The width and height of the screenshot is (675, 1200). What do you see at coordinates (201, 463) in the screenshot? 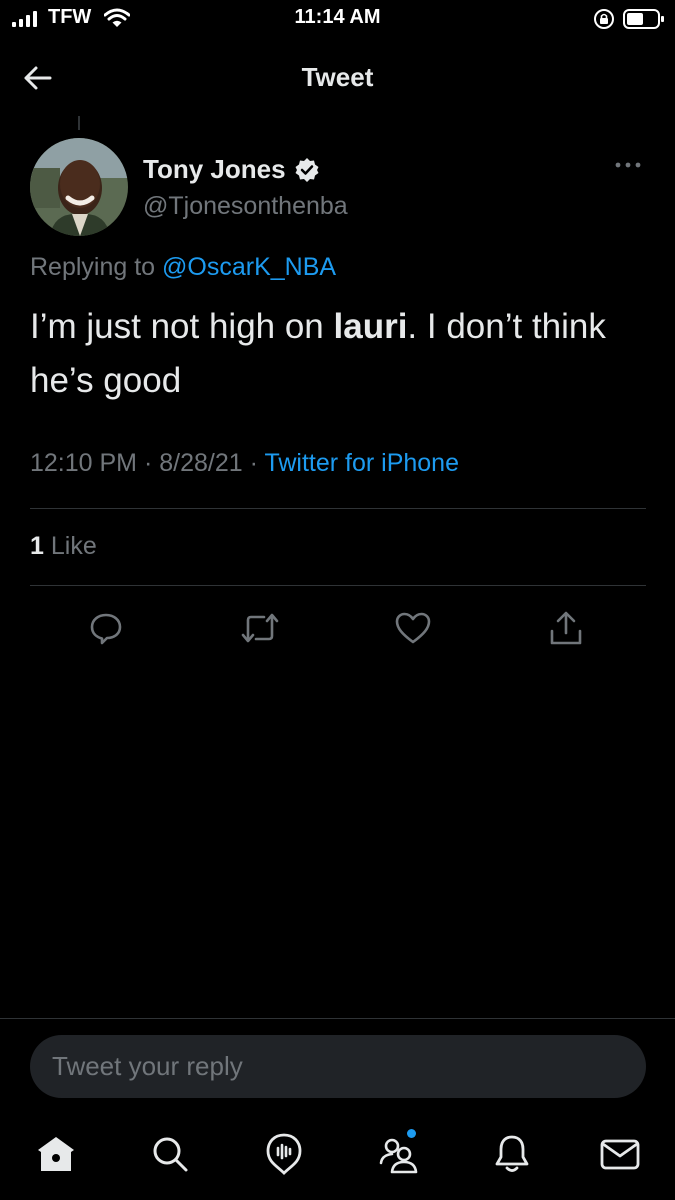
I see `tweet-date: 8/28/21` at bounding box center [201, 463].